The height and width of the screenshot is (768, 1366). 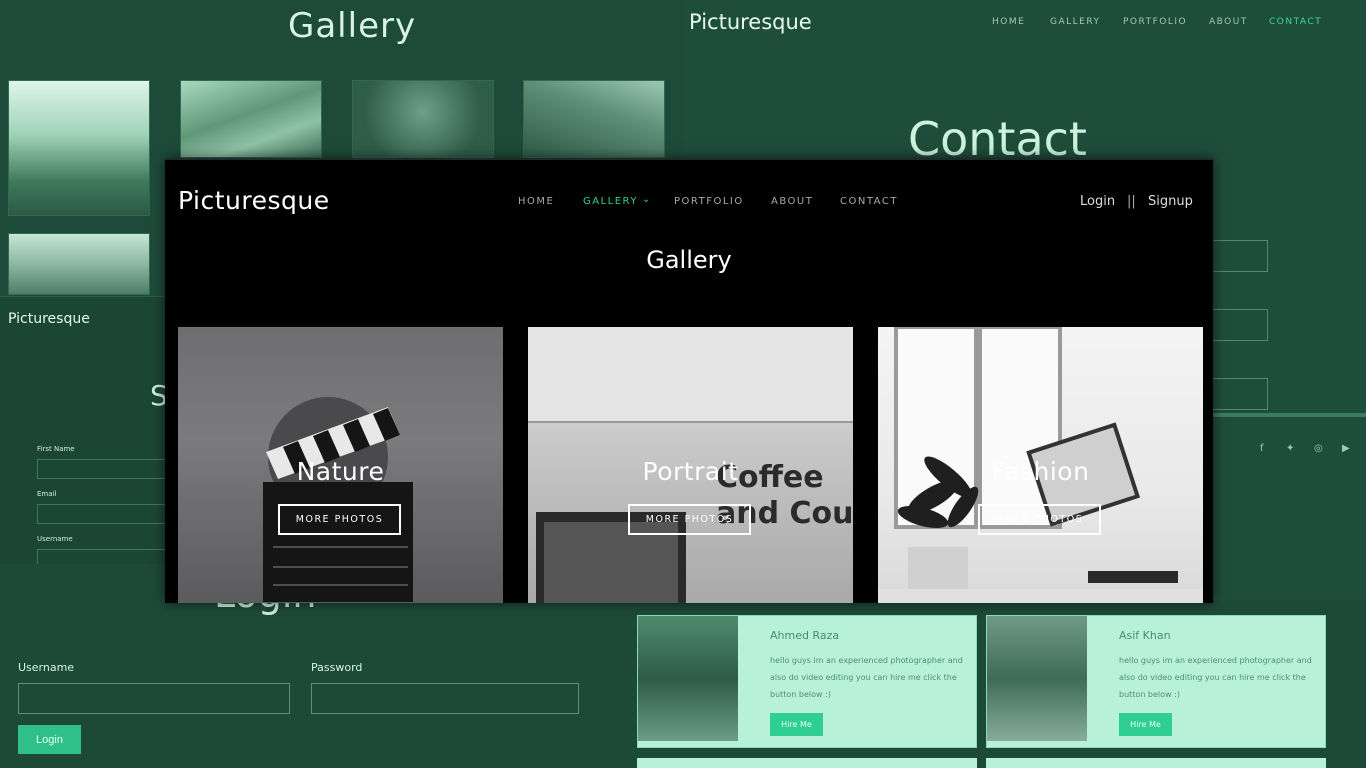 What do you see at coordinates (1040, 471) in the screenshot?
I see `category-caption: Fashion` at bounding box center [1040, 471].